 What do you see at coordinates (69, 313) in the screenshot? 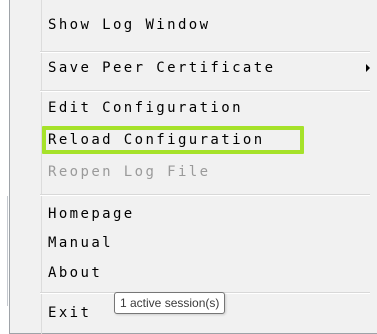
I see `menu-item-exit: Exit` at bounding box center [69, 313].